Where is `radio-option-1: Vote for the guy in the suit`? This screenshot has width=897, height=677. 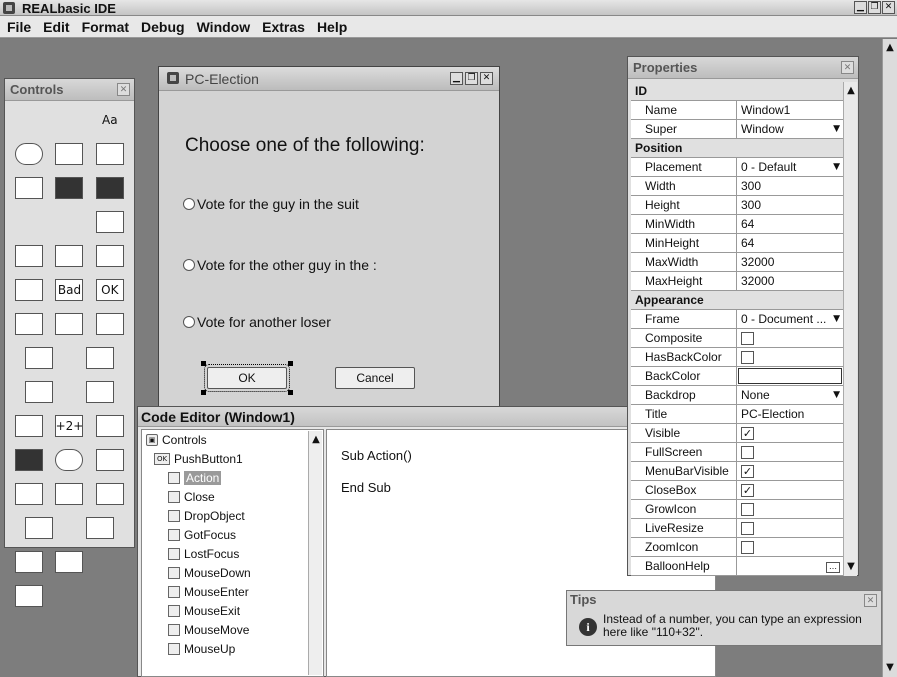 radio-option-1: Vote for the guy in the suit is located at coordinates (288, 204).